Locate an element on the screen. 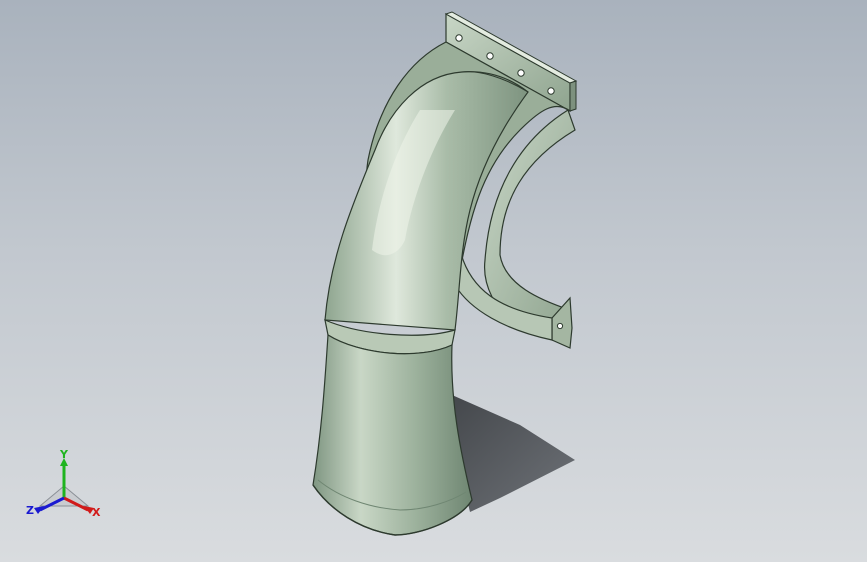  y-axis-label: Y is located at coordinates (64, 454).